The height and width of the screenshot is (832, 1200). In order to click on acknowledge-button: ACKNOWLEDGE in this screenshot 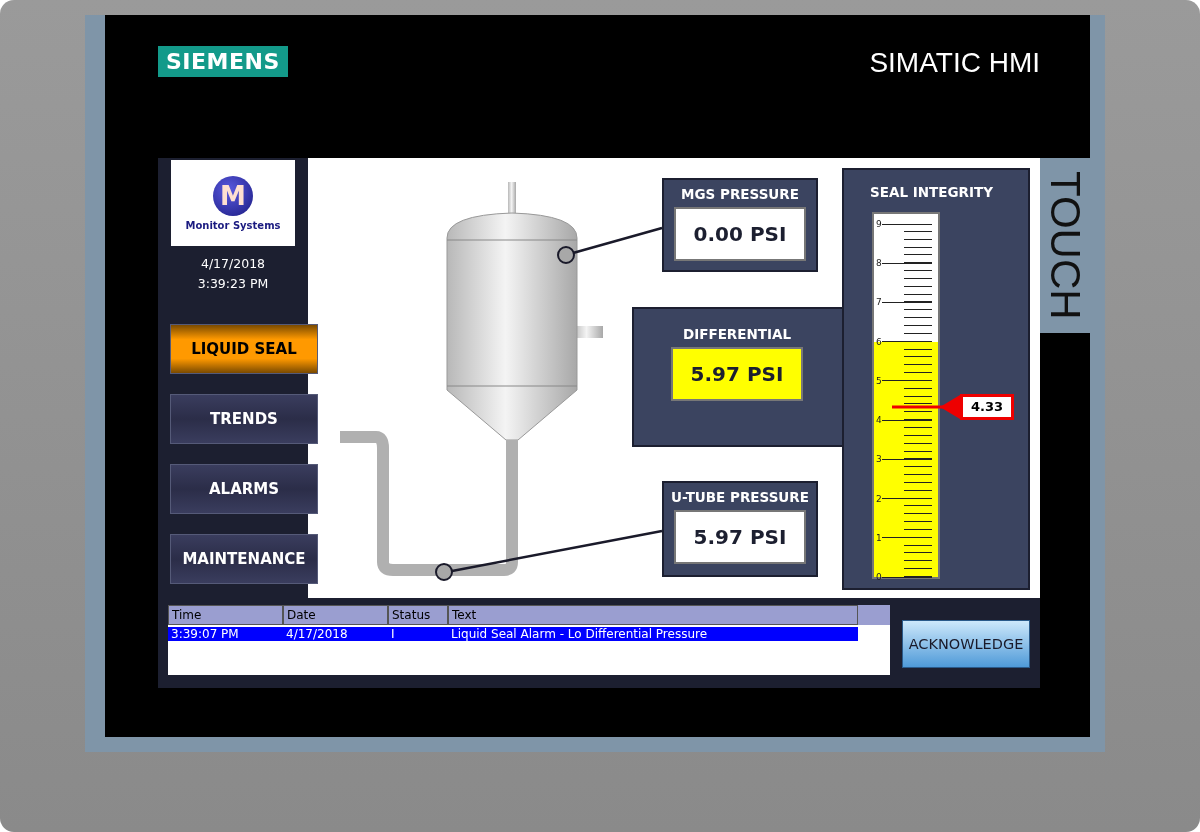, I will do `click(966, 644)`.